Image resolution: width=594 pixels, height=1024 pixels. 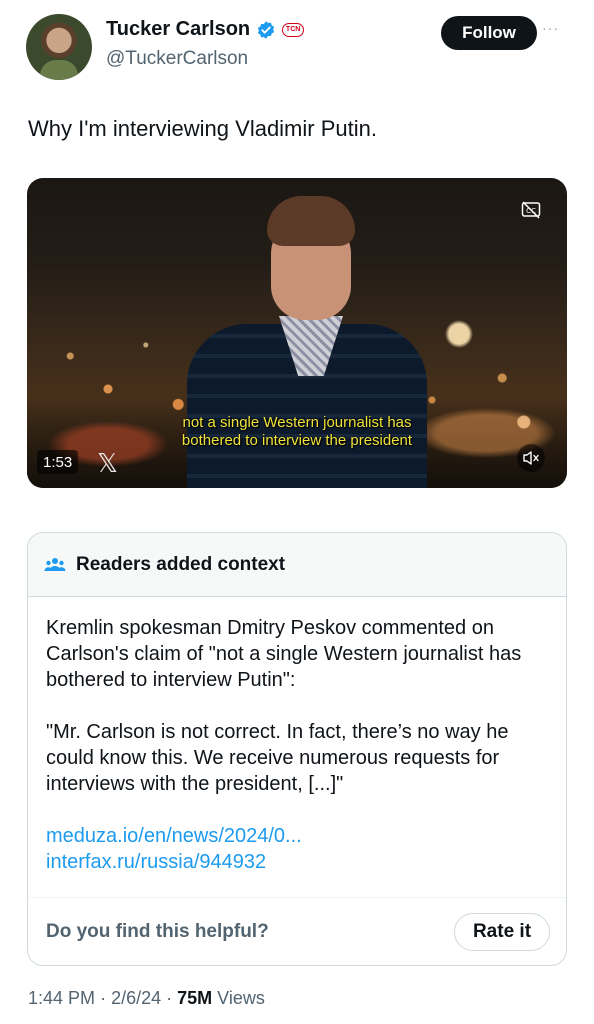 I want to click on tweet-meta: 1:44 PM · 2/6/24 · 75M Views, so click(x=146, y=998).